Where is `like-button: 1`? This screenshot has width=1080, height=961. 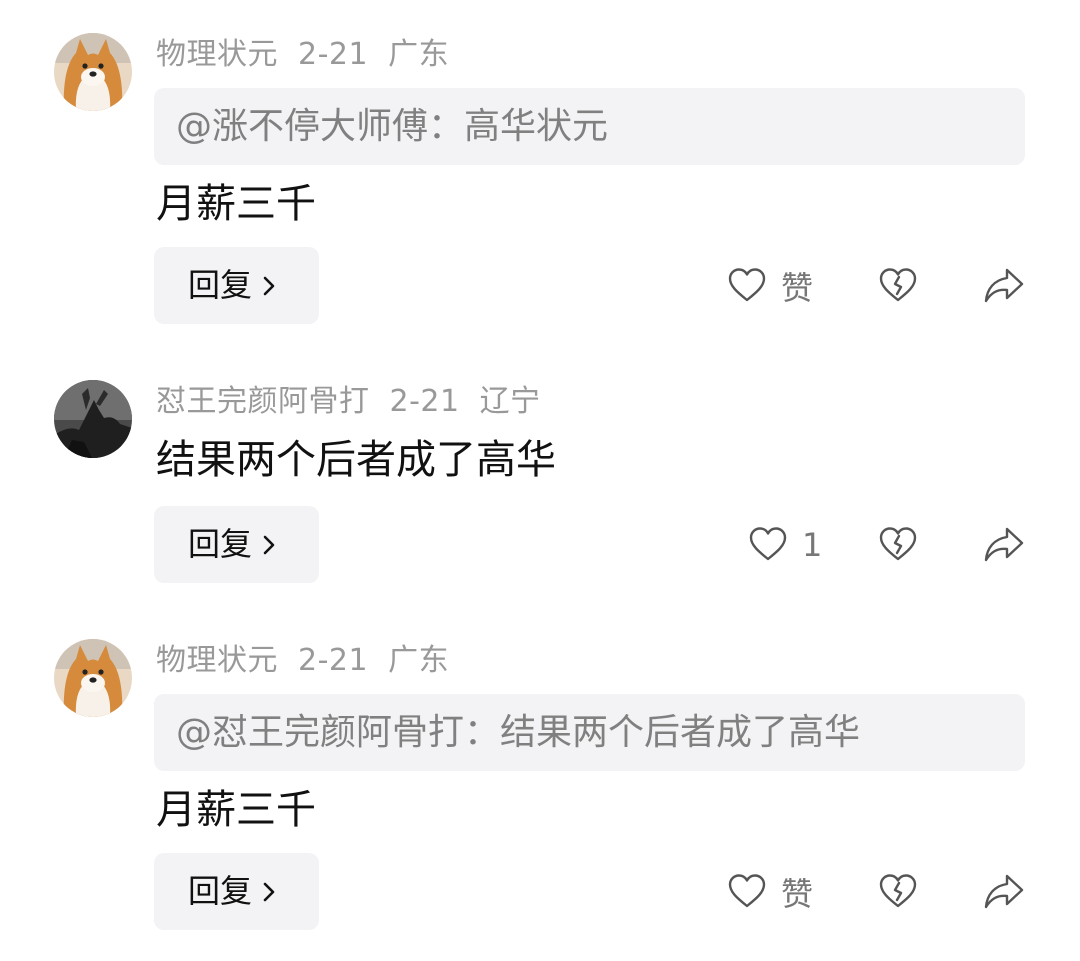 like-button: 1 is located at coordinates (785, 544).